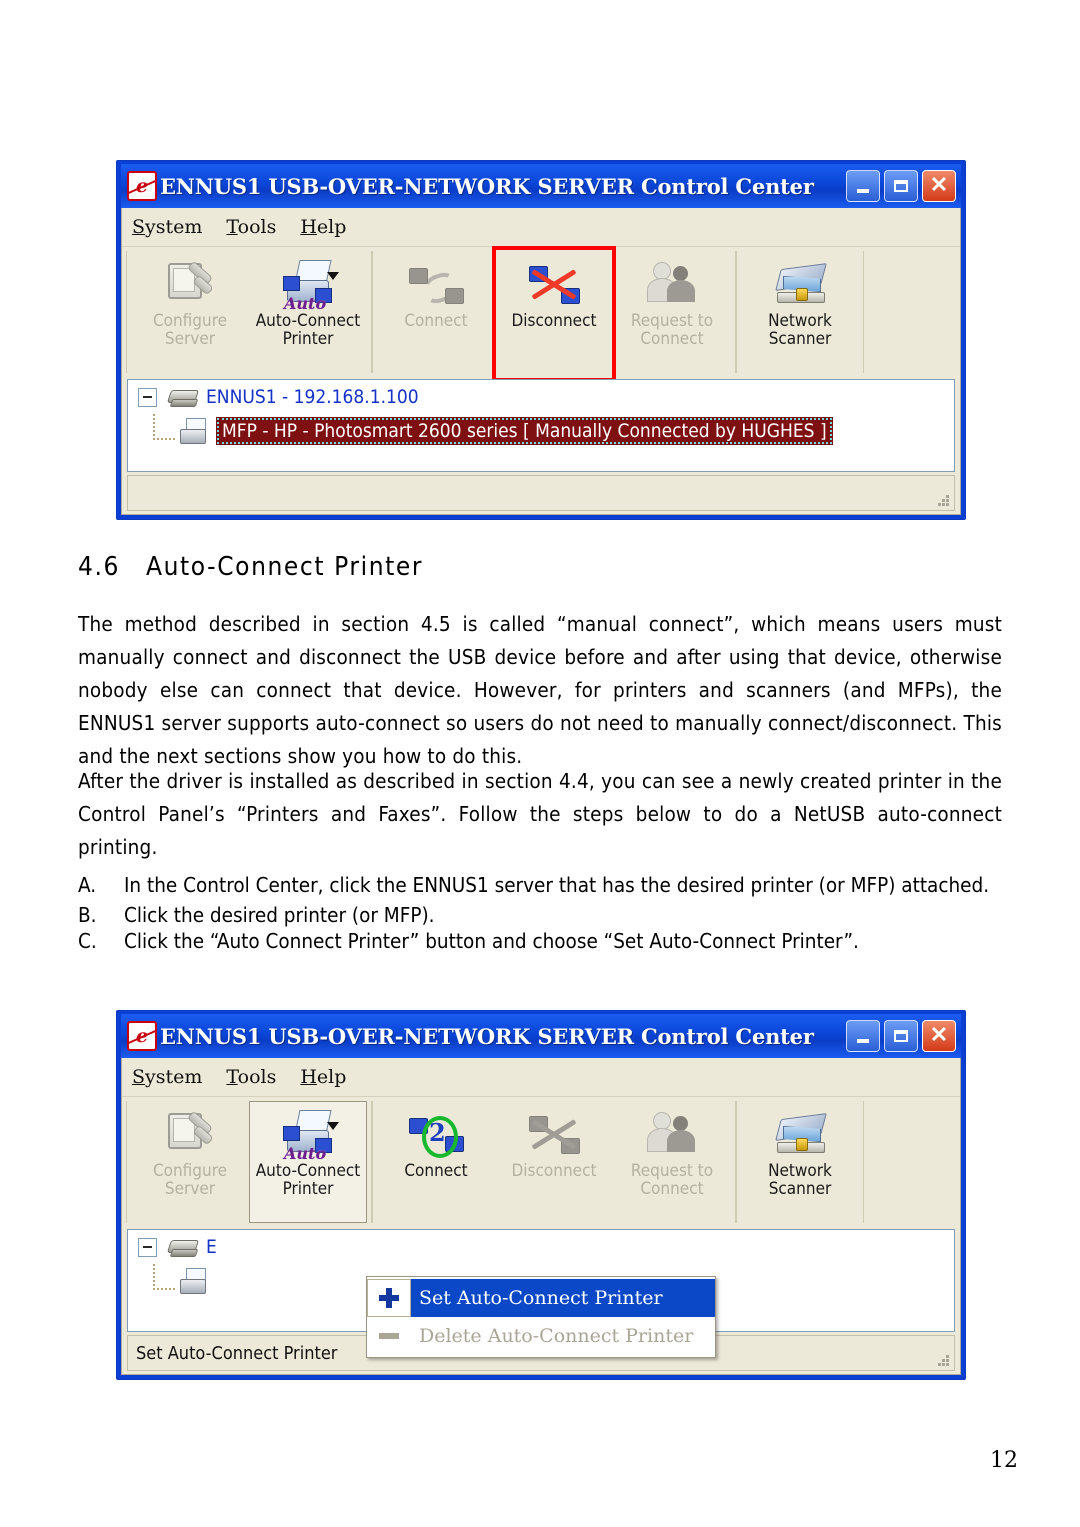  Describe the element at coordinates (1004, 1460) in the screenshot. I see `page-number: 12` at that location.